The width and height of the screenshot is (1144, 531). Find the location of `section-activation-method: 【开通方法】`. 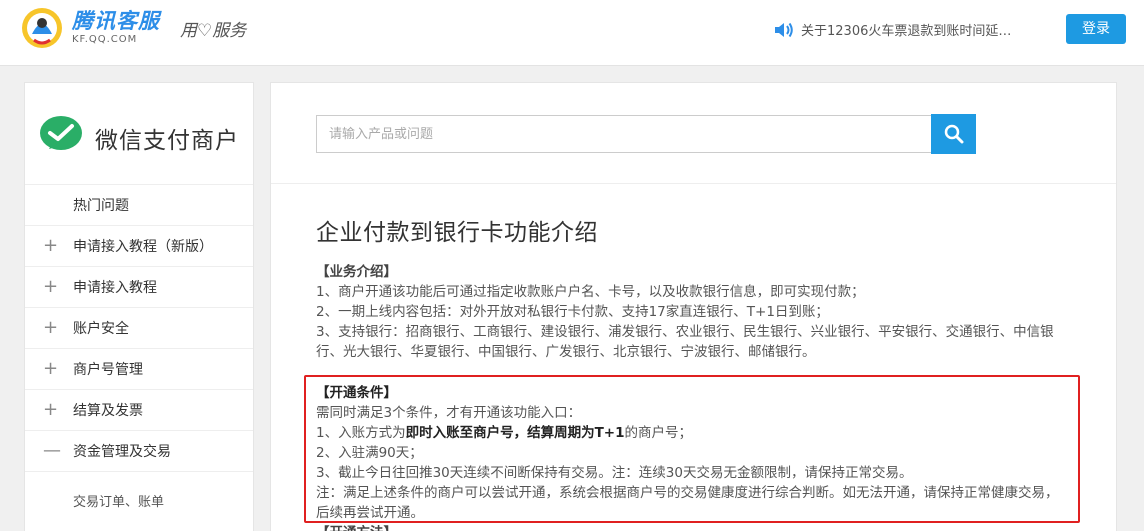

section-activation-method: 【开通方法】 is located at coordinates (691, 527).